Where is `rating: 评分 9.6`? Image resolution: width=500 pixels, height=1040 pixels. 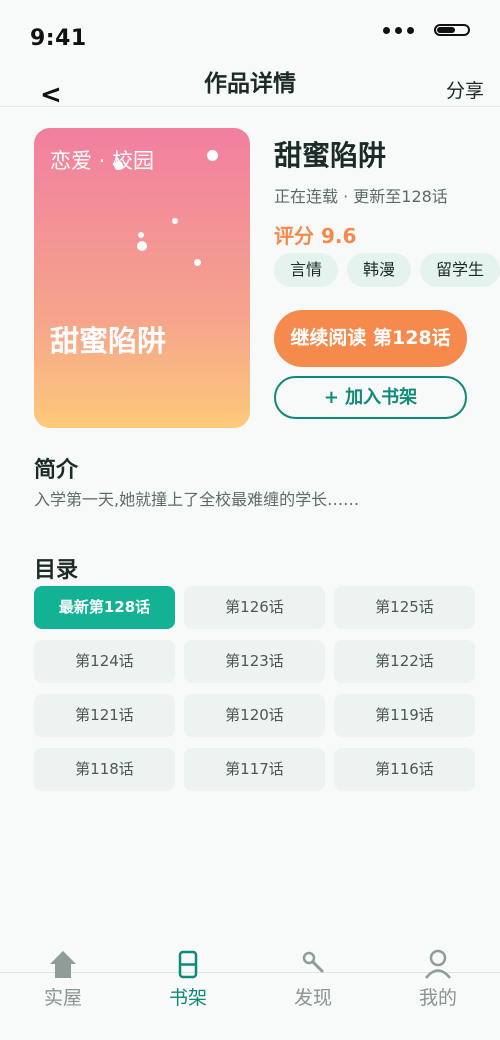
rating: 评分 9.6 is located at coordinates (315, 236).